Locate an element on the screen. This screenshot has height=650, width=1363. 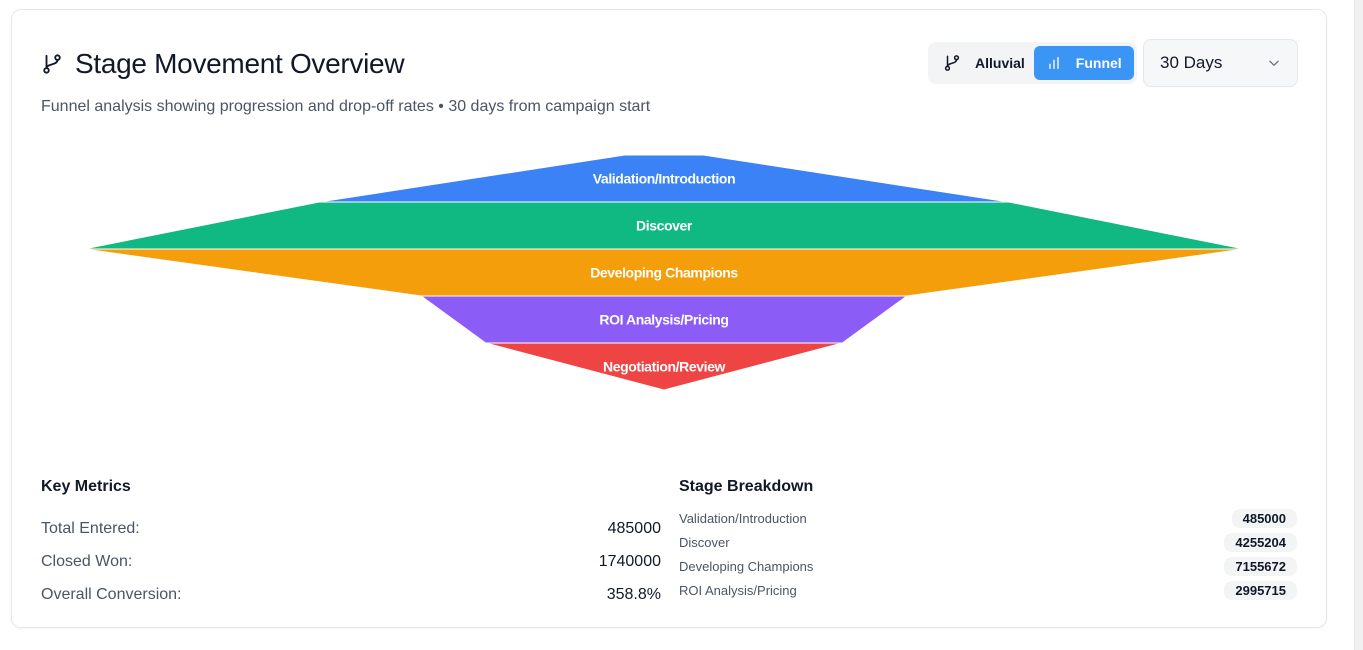
breakdown-row: Discover 4255204 is located at coordinates (988, 542).